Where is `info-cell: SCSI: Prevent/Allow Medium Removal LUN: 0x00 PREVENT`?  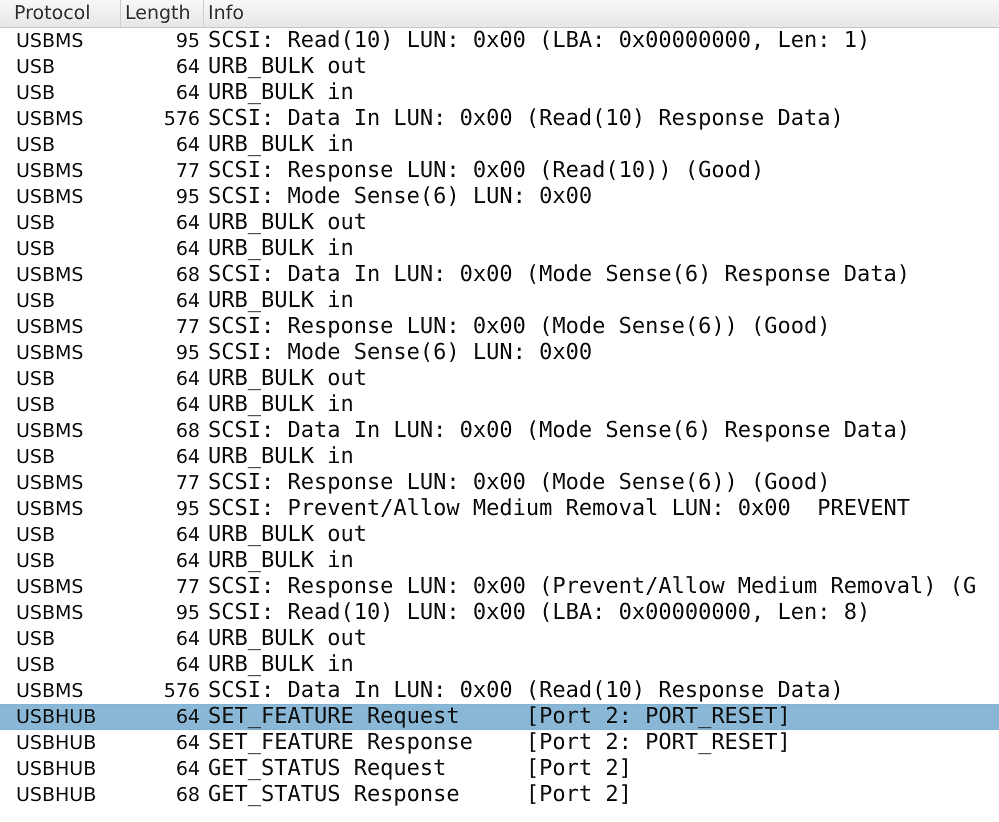 info-cell: SCSI: Prevent/Allow Medium Removal LUN: 0x00 PREVENT is located at coordinates (559, 509).